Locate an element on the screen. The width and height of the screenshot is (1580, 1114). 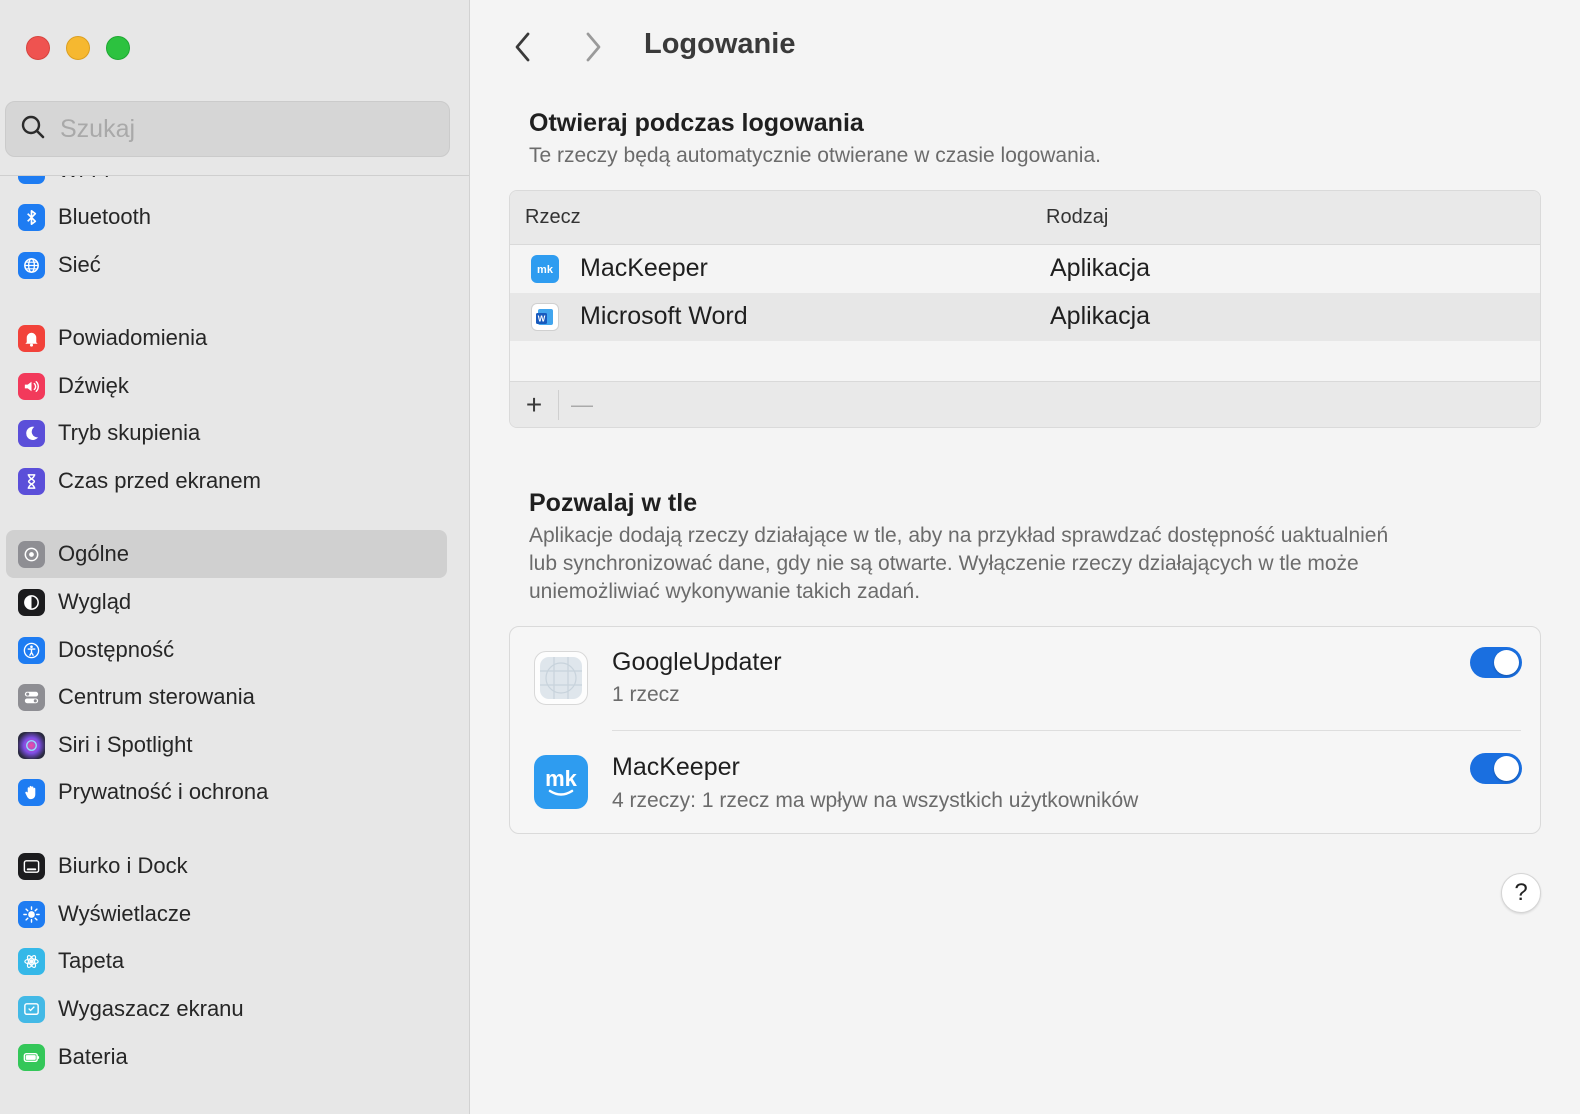
screensaver-icon is located at coordinates (31, 1009).